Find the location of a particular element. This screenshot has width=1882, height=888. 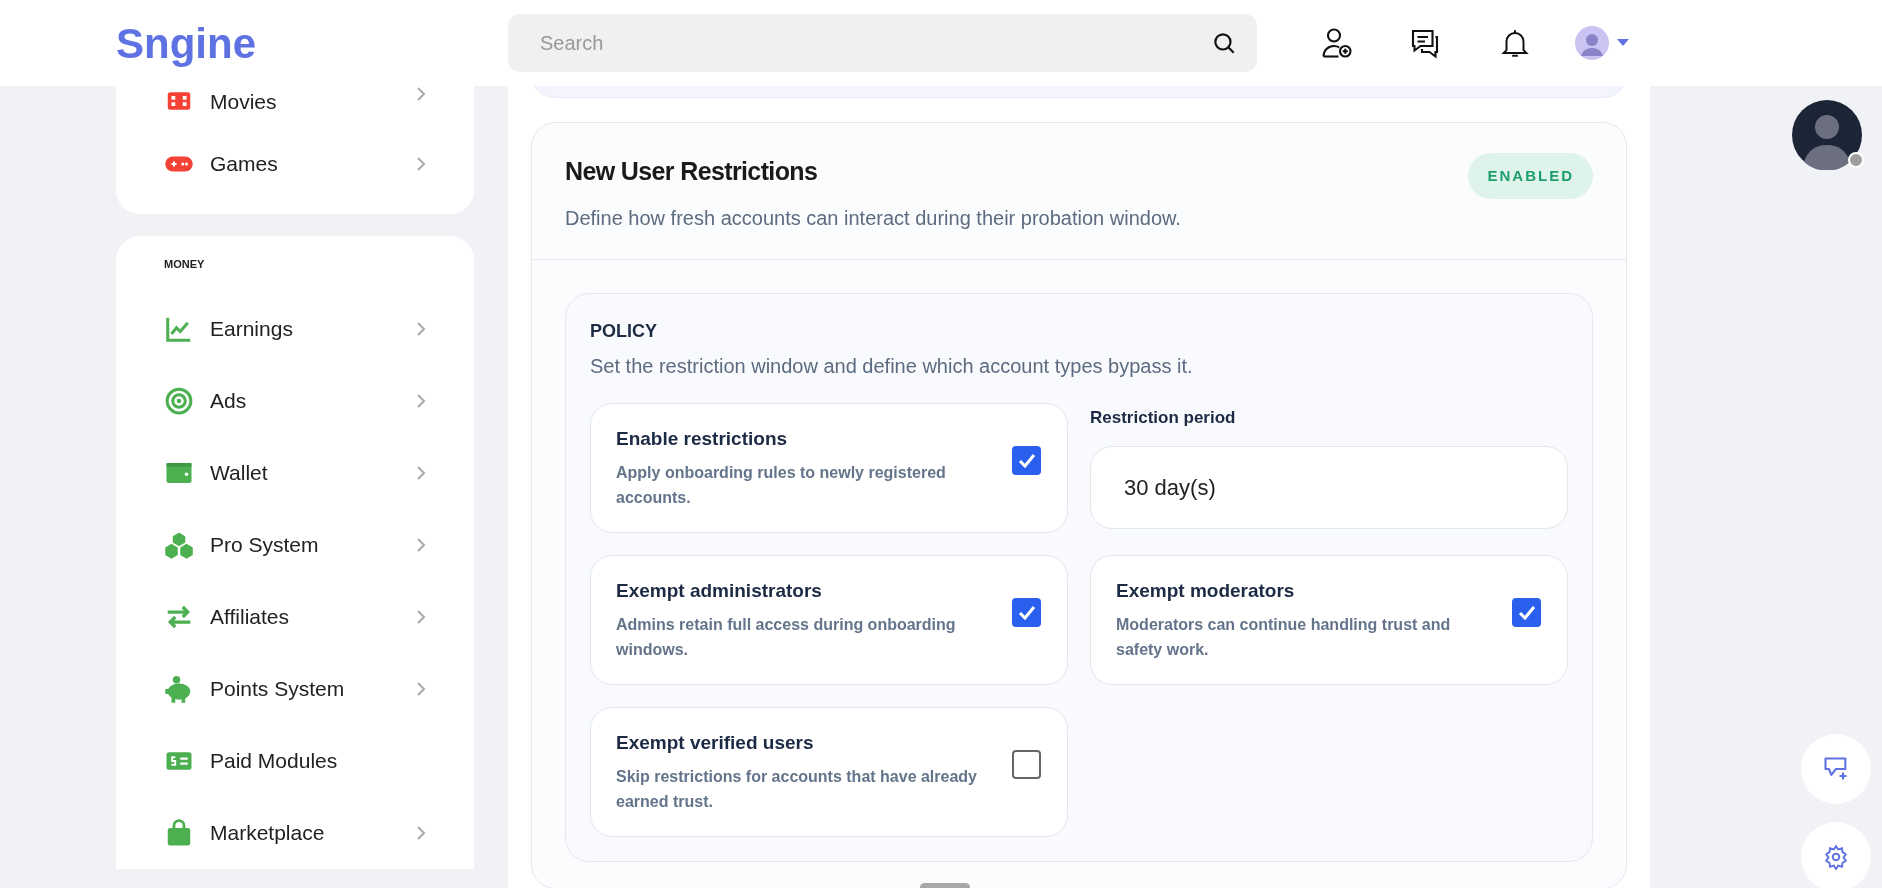

sidebar-label: Marketplace is located at coordinates (268, 832).